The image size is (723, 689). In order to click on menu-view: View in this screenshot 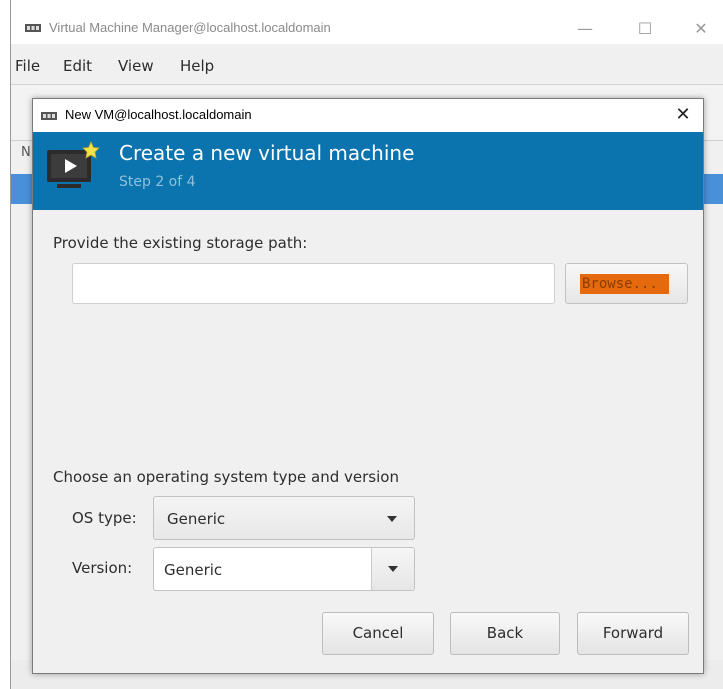, I will do `click(136, 66)`.